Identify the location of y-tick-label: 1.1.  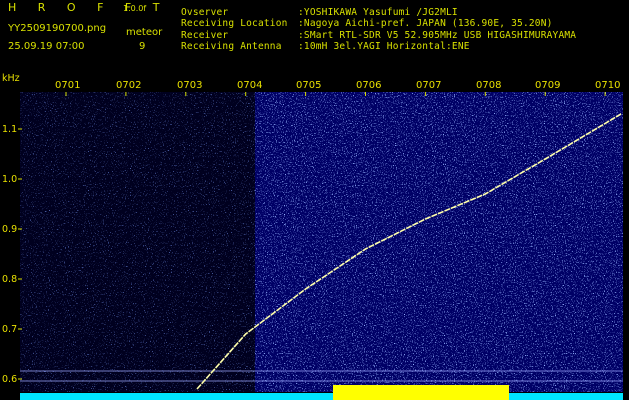
(10, 129).